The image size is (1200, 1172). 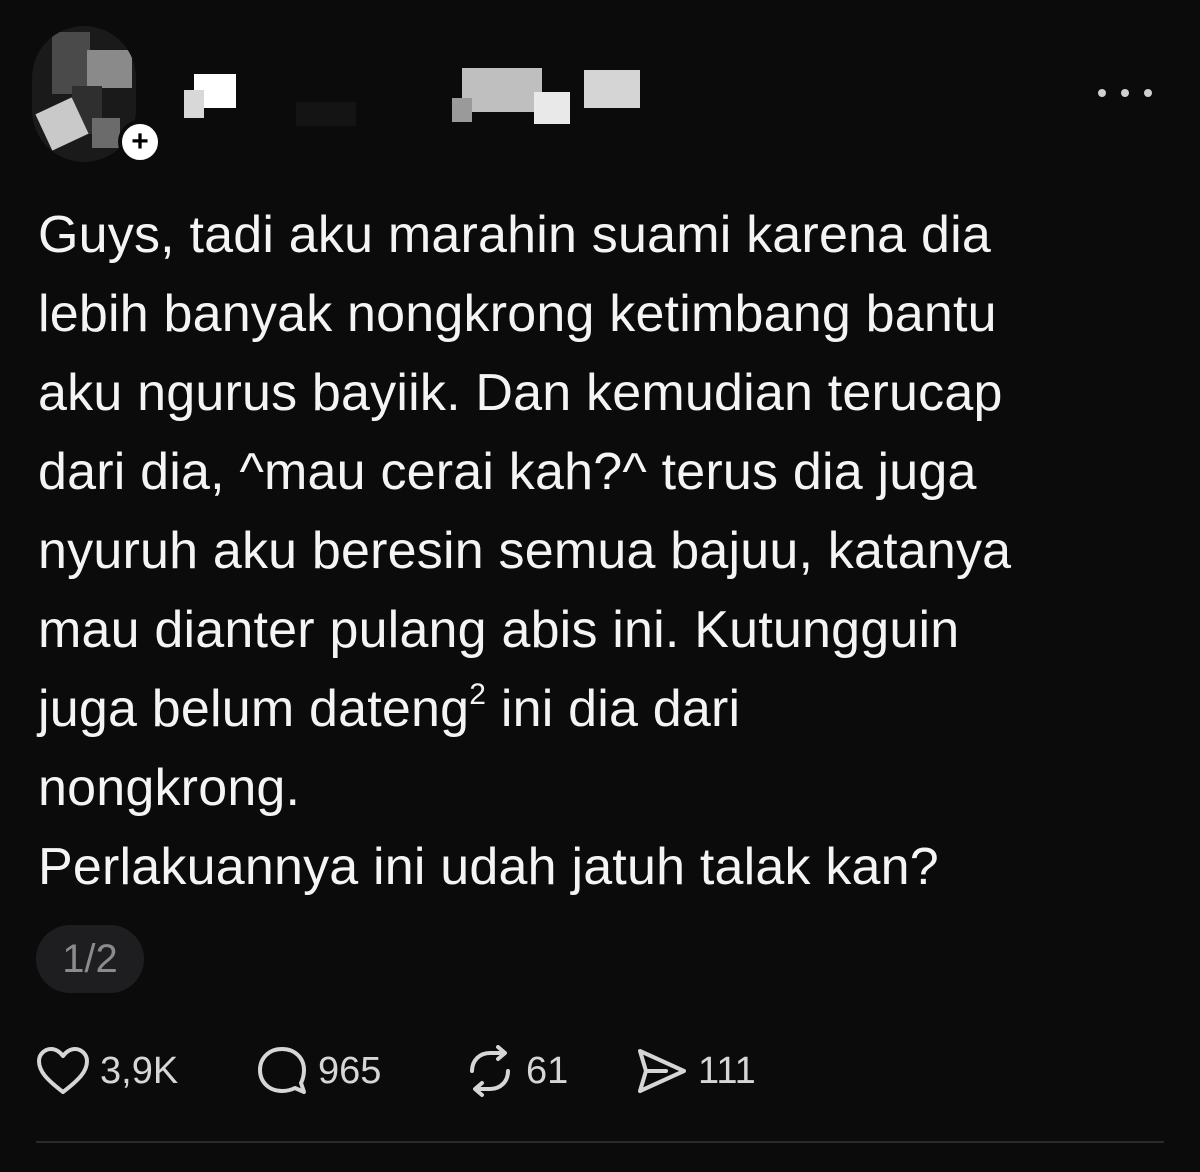 I want to click on superscript-two: 2, so click(x=478, y=694).